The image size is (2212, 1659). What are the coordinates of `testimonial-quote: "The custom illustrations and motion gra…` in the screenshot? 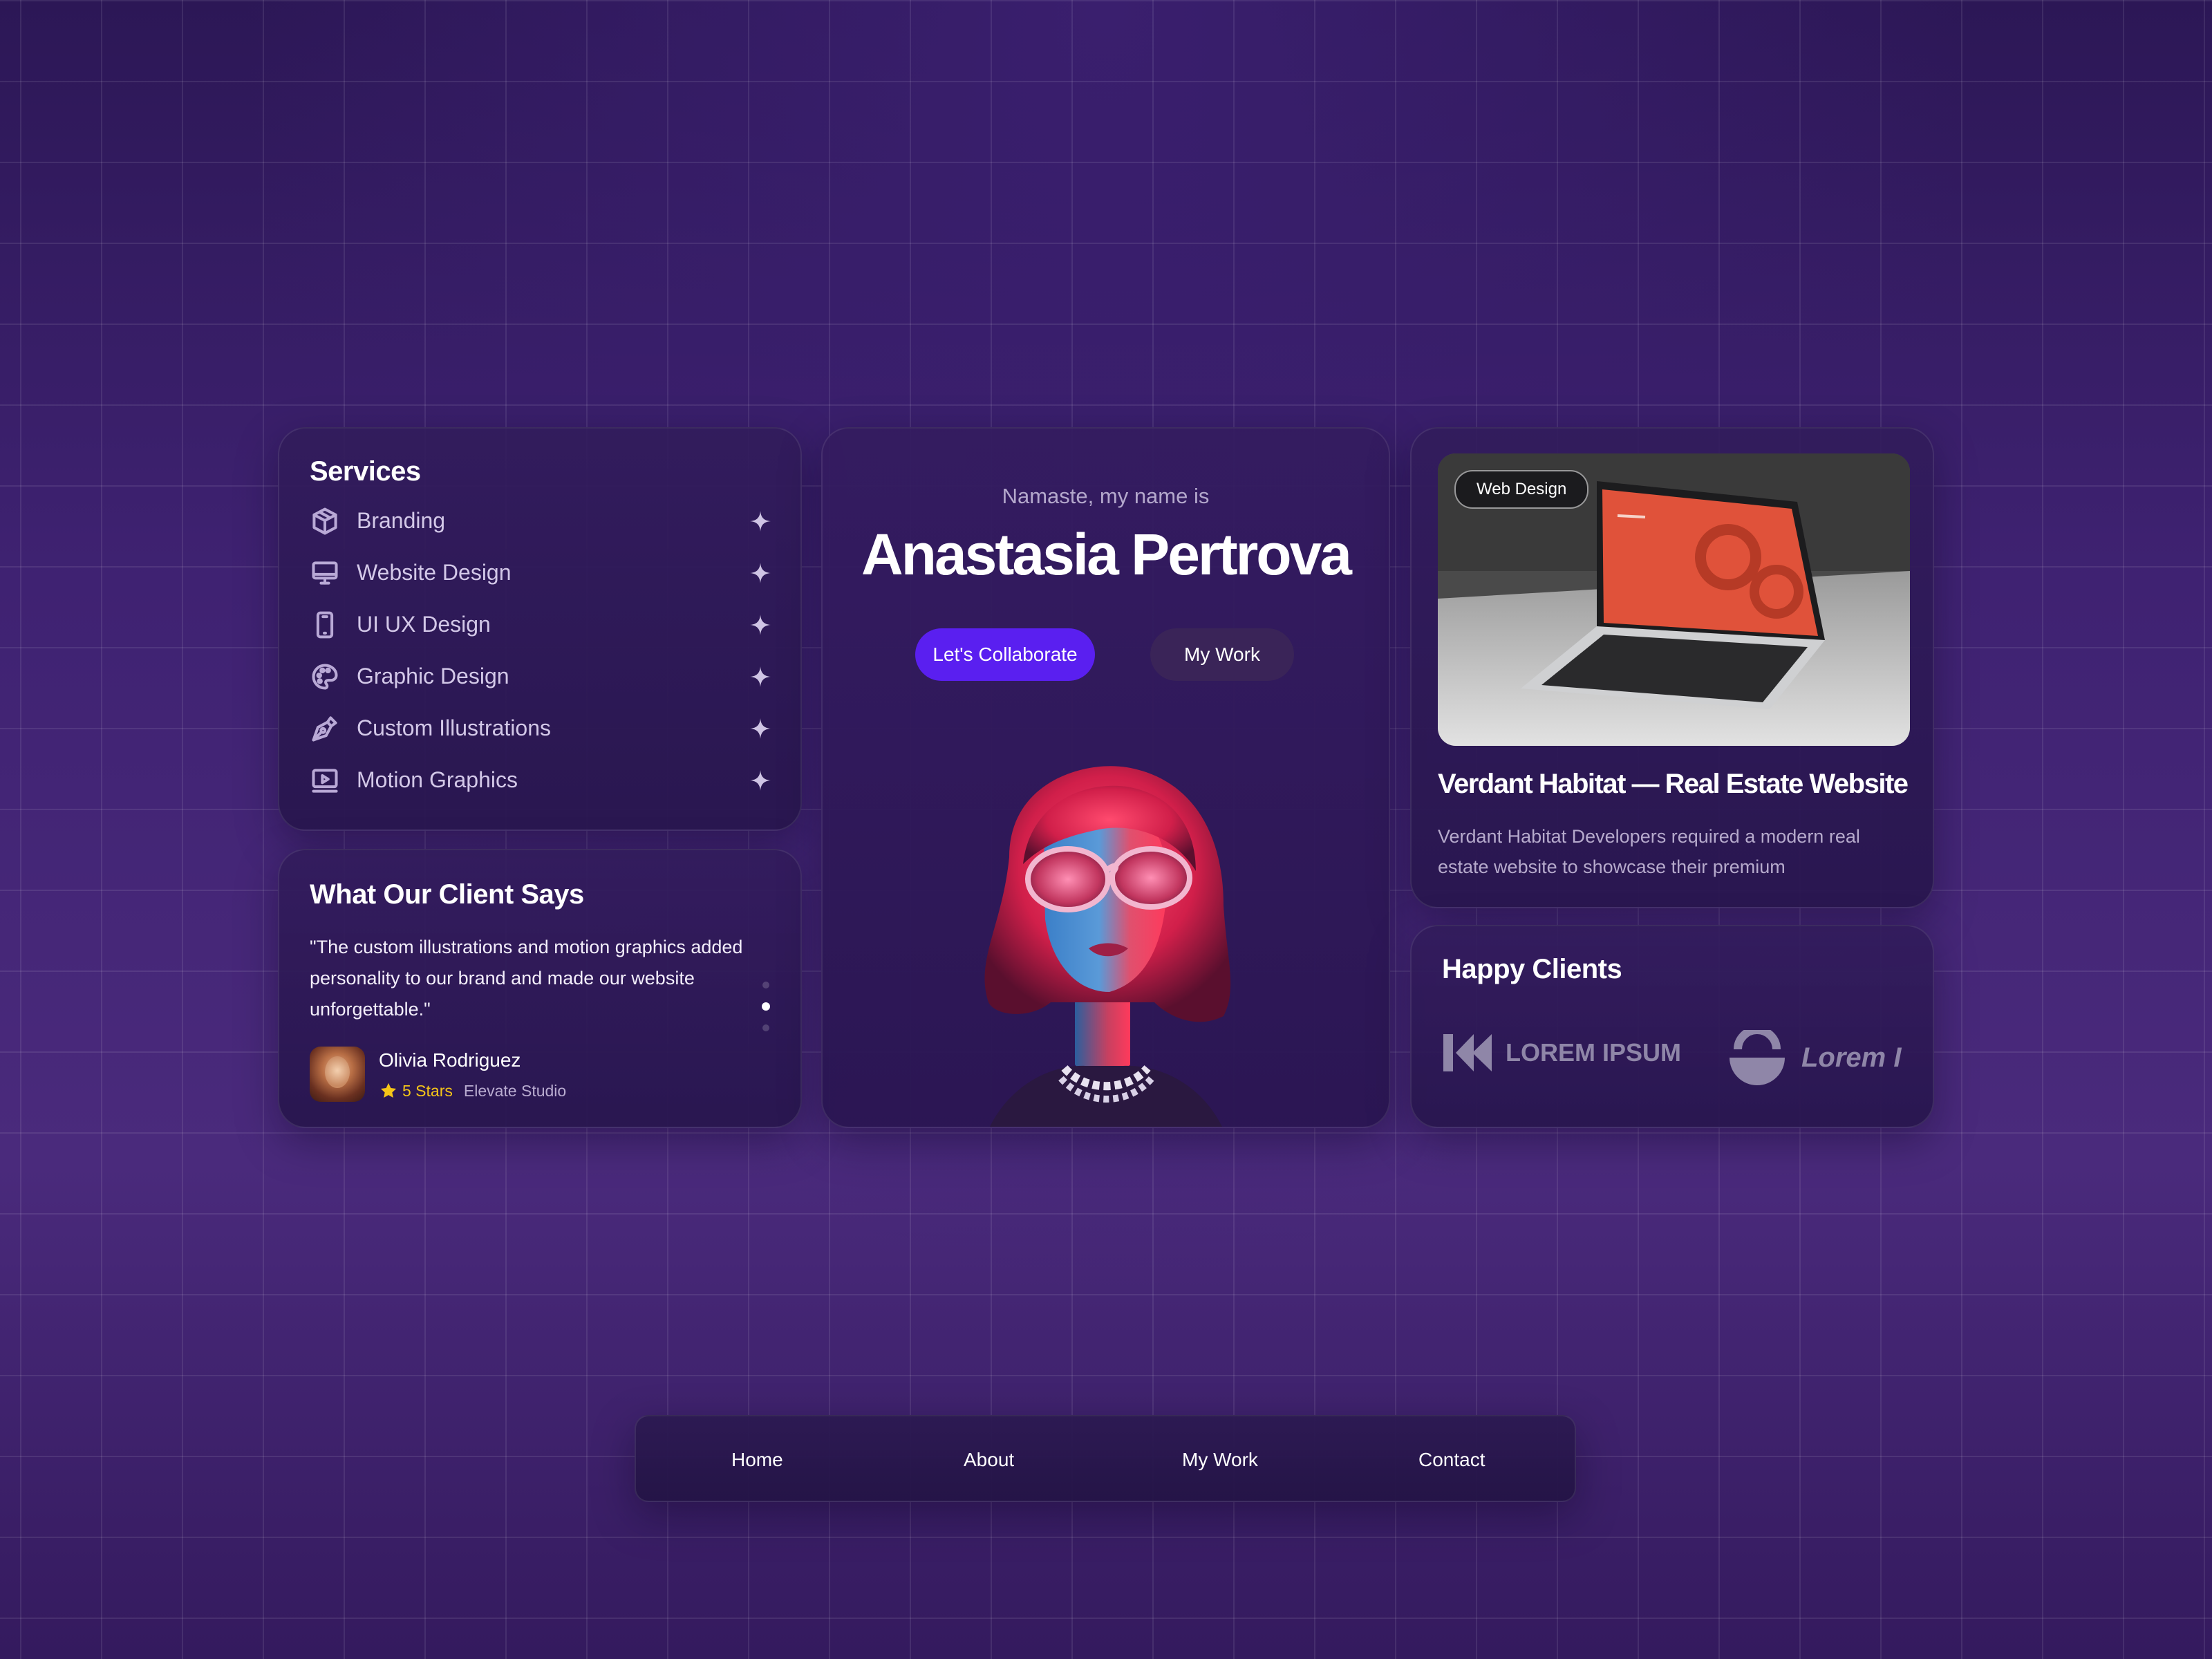 It's located at (526, 978).